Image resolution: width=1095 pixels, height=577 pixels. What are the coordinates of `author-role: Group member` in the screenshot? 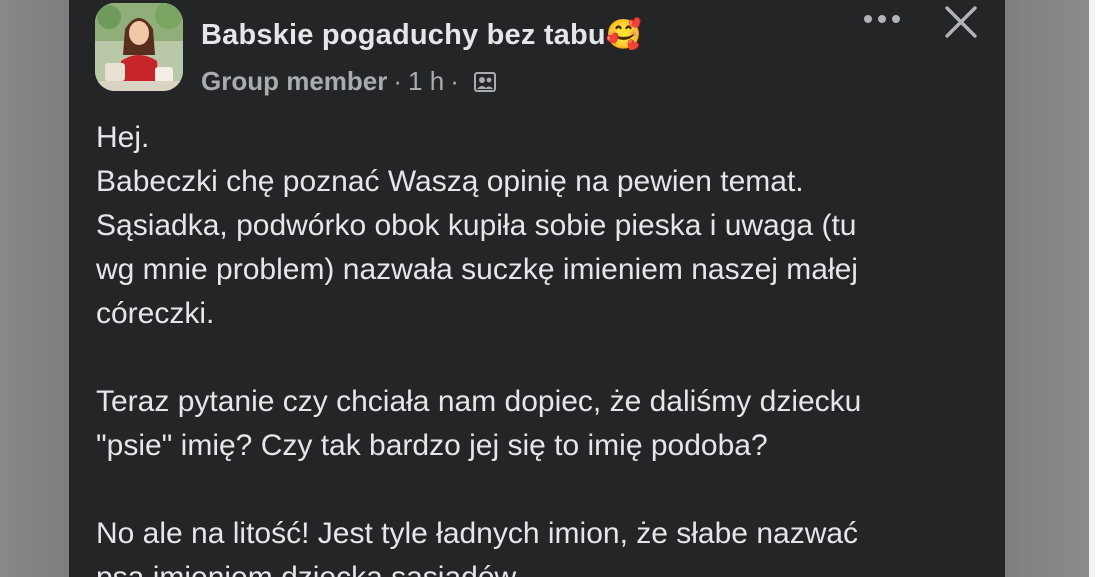 It's located at (294, 81).